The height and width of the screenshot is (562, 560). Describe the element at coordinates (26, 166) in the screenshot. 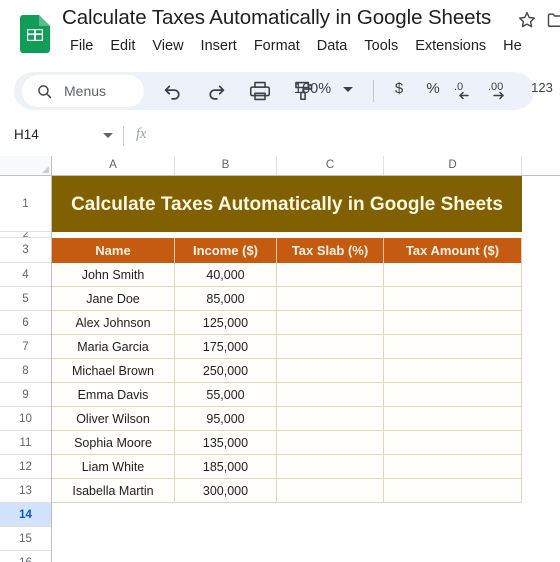

I see `select-all-corner` at that location.